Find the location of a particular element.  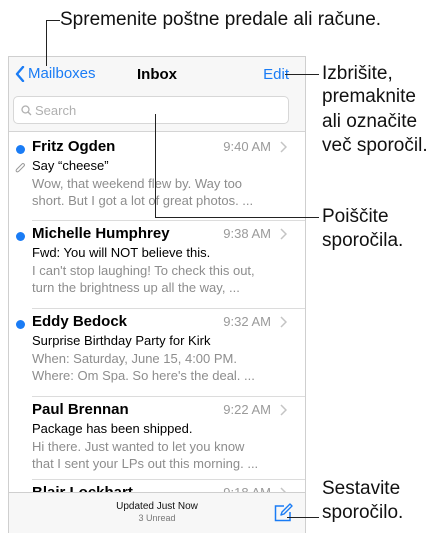

callout-search-line-1: Poiščite is located at coordinates (355, 216).